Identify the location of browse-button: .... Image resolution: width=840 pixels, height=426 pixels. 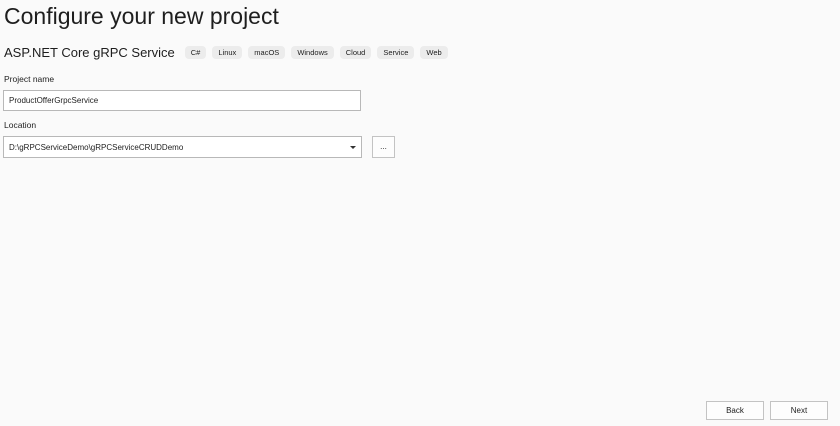
(383, 147).